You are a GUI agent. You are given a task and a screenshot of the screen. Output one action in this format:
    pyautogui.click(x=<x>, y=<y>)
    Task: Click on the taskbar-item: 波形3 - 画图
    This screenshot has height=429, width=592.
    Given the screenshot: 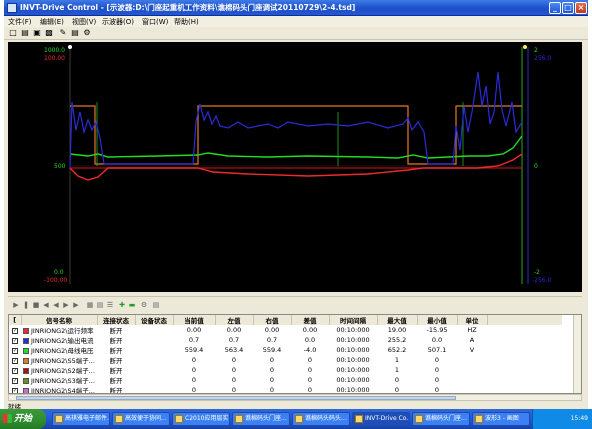 What is the action you would take?
    pyautogui.click(x=501, y=419)
    